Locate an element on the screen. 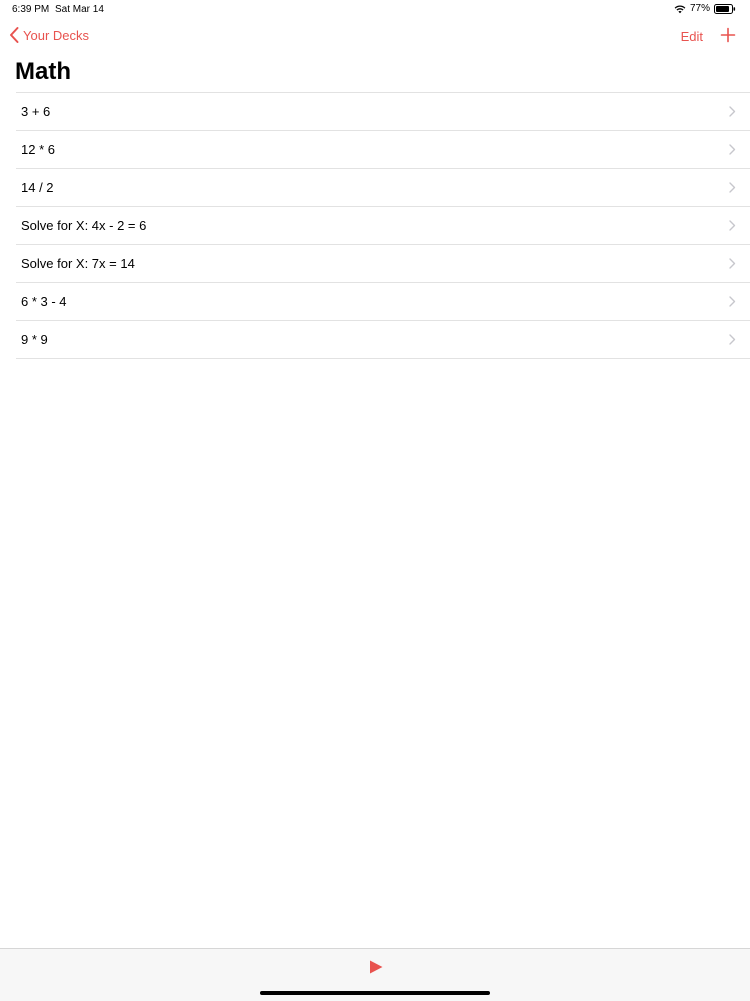 This screenshot has height=1001, width=750. status-bar: 6:39 PM Sat Mar 14 77% is located at coordinates (375, 9).